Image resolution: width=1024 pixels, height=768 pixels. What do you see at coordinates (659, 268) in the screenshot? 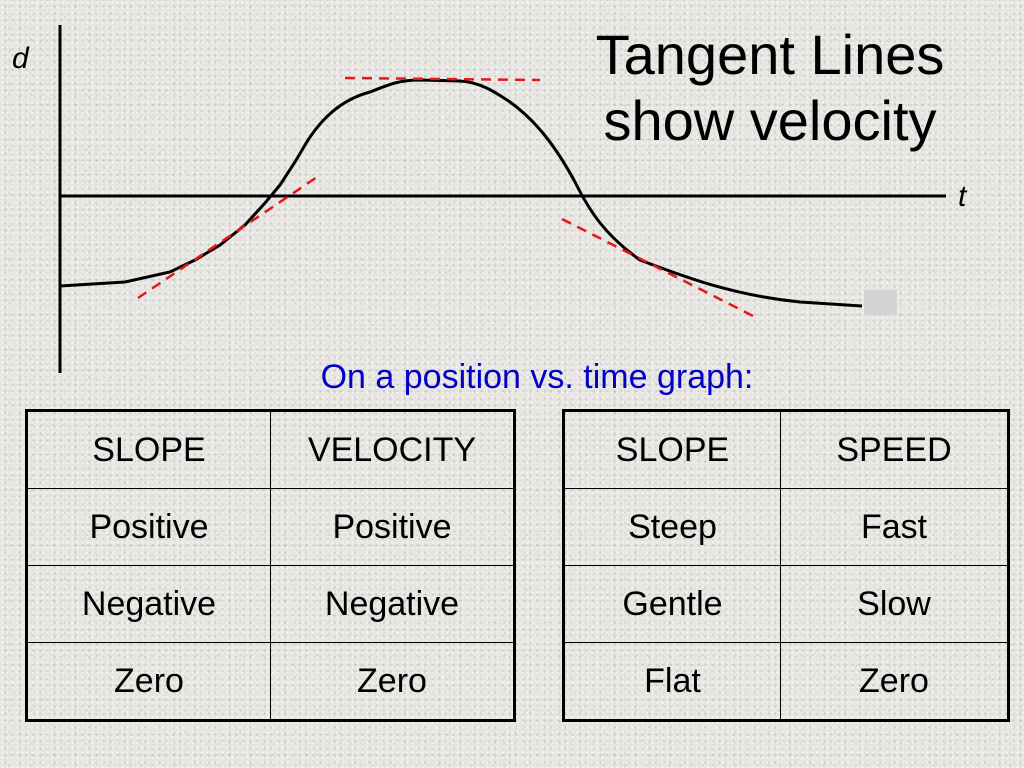
I see `tangent-negative-slope` at bounding box center [659, 268].